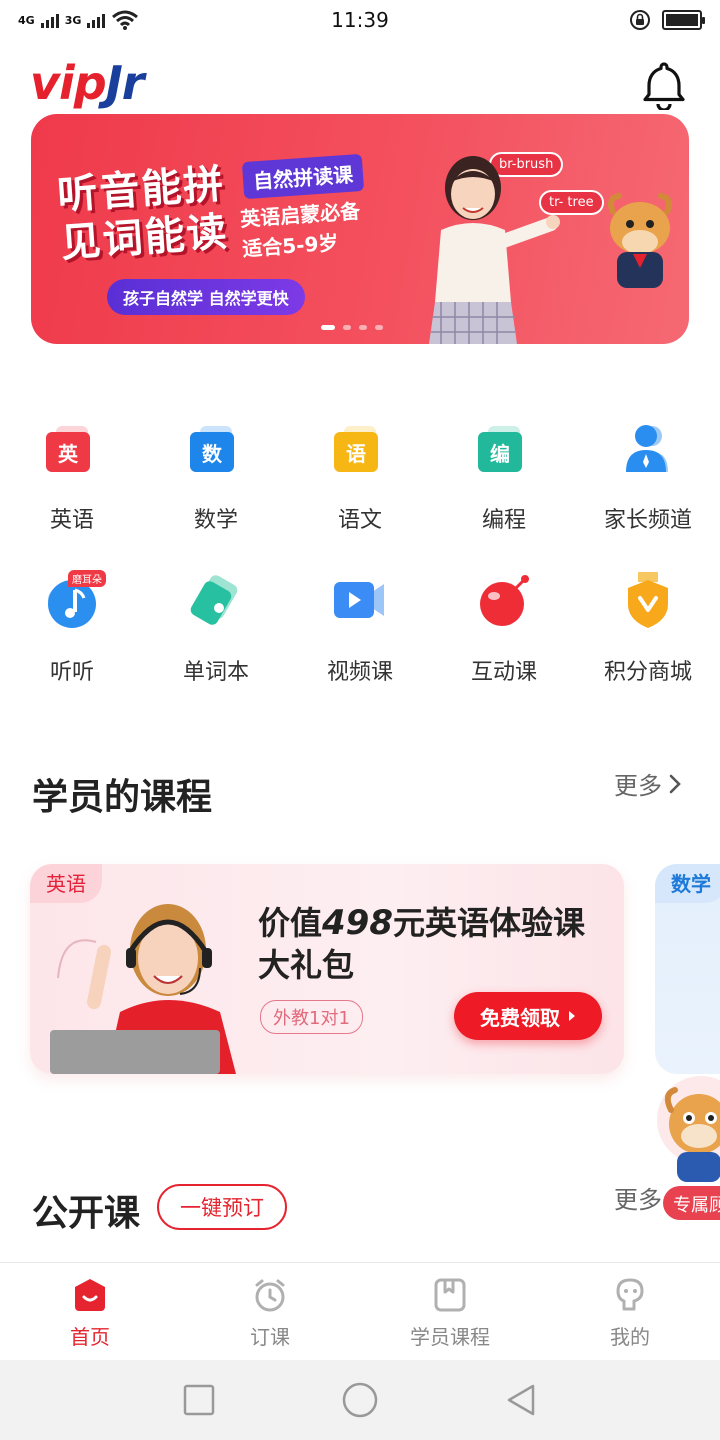  Describe the element at coordinates (125, 83) in the screenshot. I see `logo-text-jr: Jr` at that location.